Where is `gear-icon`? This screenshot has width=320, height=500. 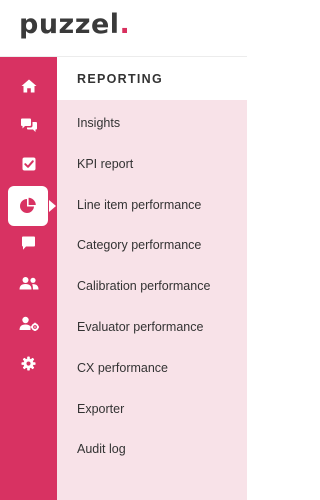
gear-icon is located at coordinates (28, 363).